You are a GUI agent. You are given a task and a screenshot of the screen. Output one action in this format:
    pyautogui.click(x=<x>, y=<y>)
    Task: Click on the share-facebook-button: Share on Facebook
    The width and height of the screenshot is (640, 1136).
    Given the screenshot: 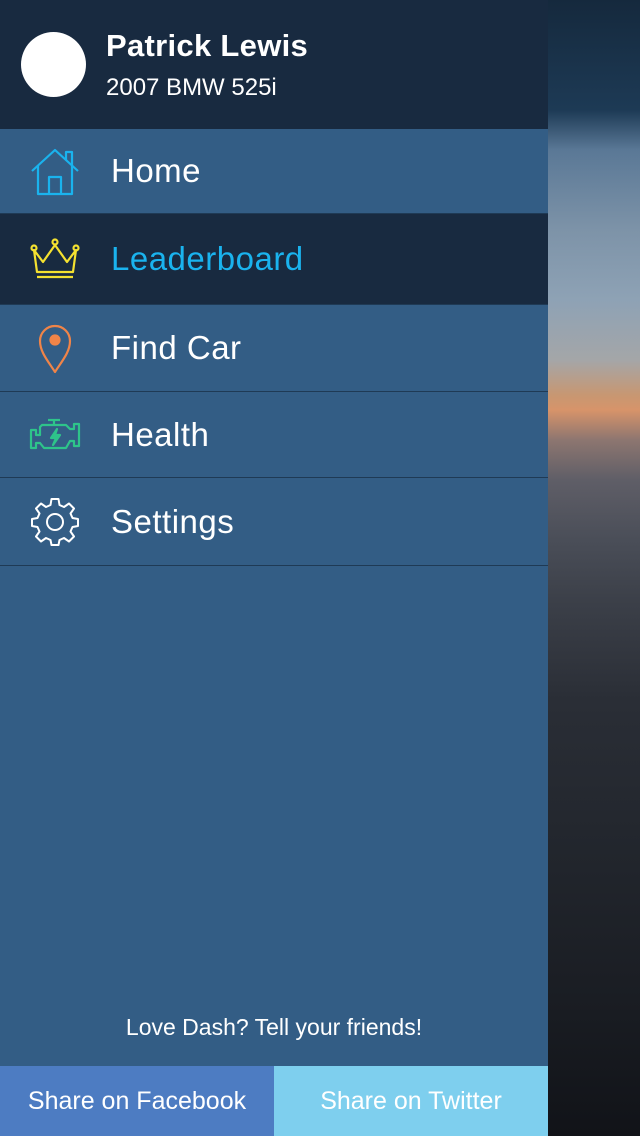 What is the action you would take?
    pyautogui.click(x=137, y=1101)
    